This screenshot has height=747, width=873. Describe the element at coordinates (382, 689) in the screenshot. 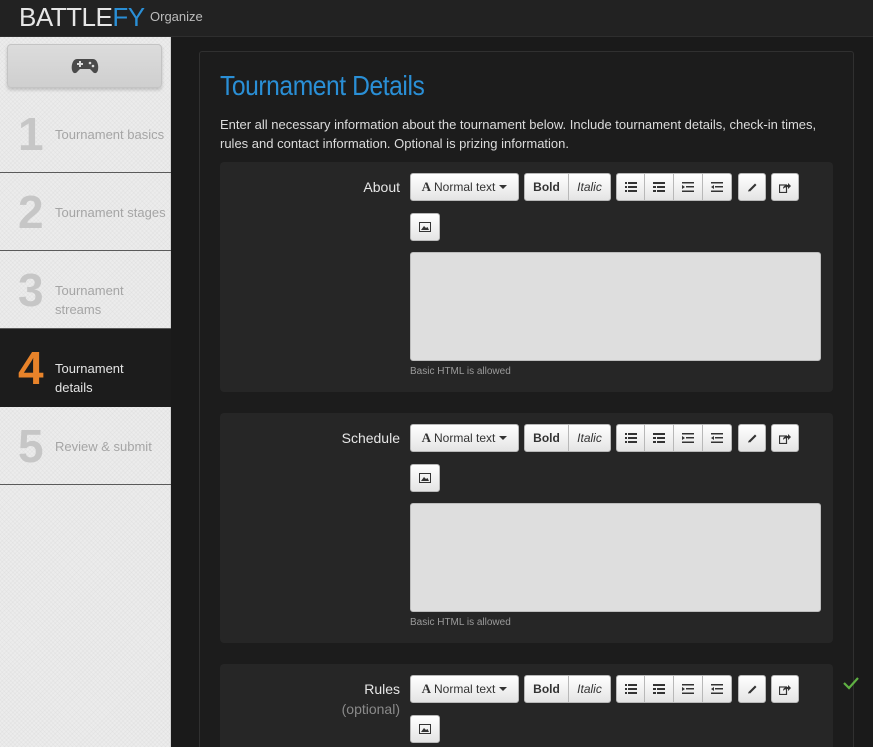

I see `rules-label: Rules` at that location.